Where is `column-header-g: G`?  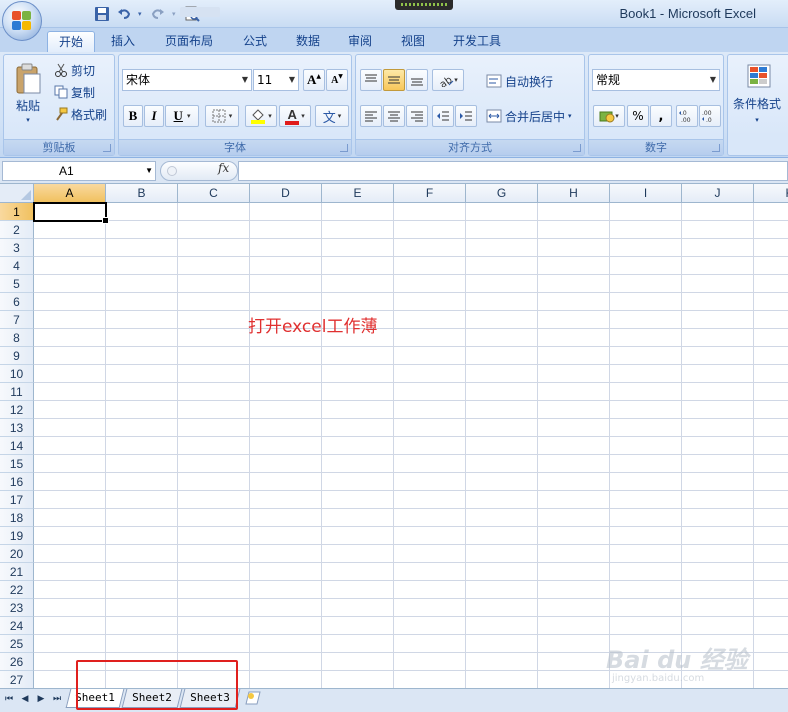
column-header-g: G is located at coordinates (502, 193).